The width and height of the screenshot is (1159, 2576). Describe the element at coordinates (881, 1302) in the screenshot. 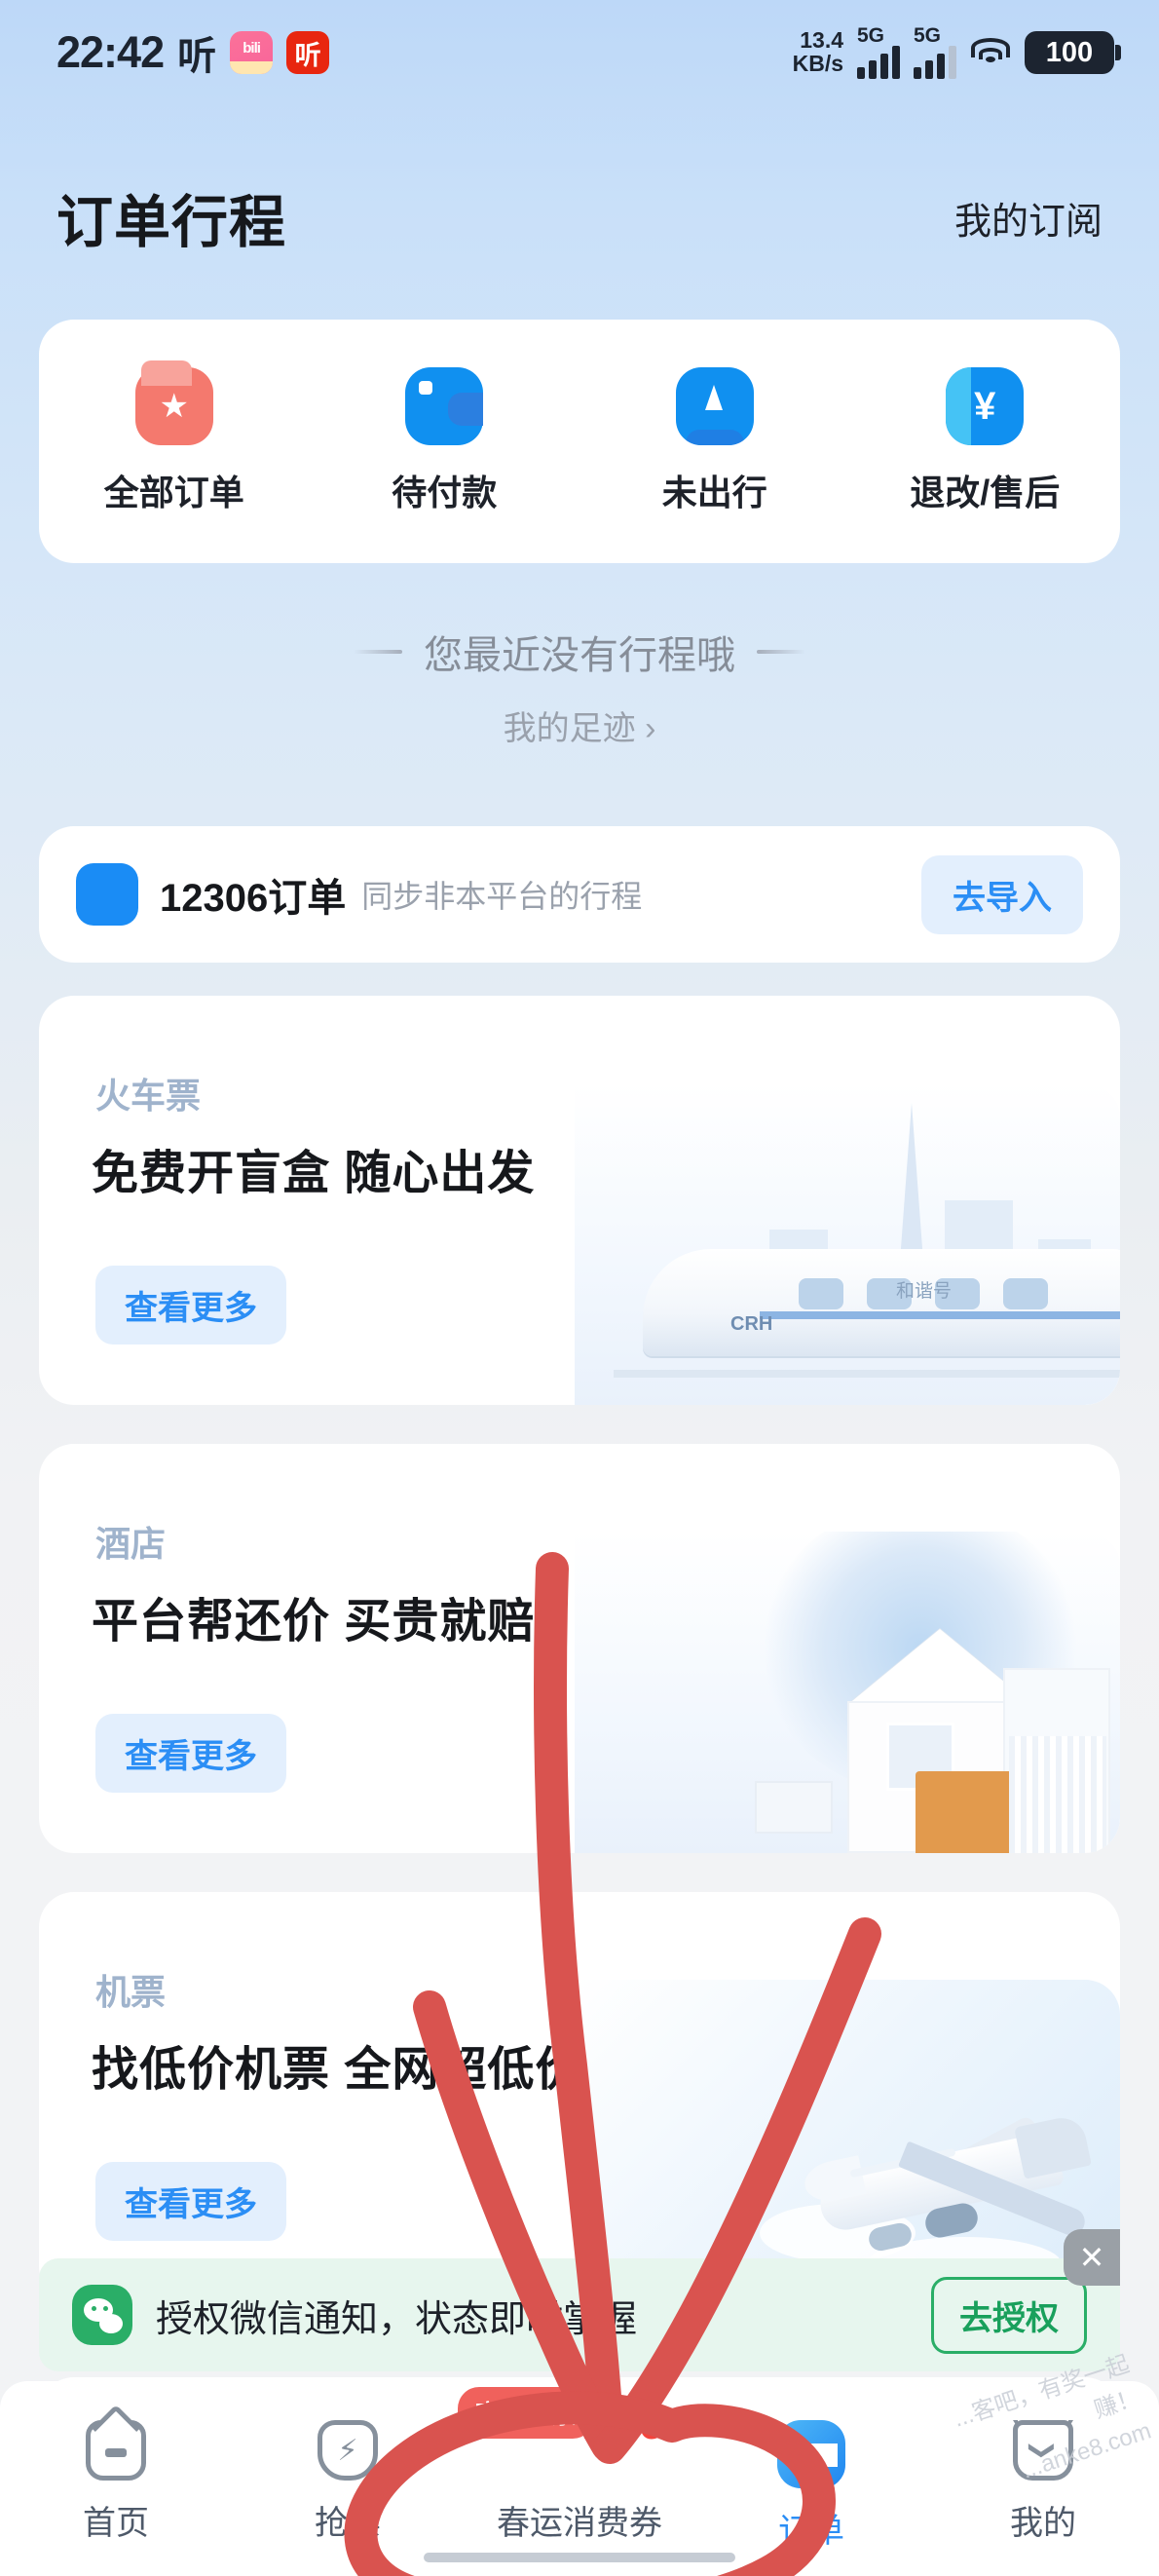

I see `train-shape: CRH 和谐号` at that location.